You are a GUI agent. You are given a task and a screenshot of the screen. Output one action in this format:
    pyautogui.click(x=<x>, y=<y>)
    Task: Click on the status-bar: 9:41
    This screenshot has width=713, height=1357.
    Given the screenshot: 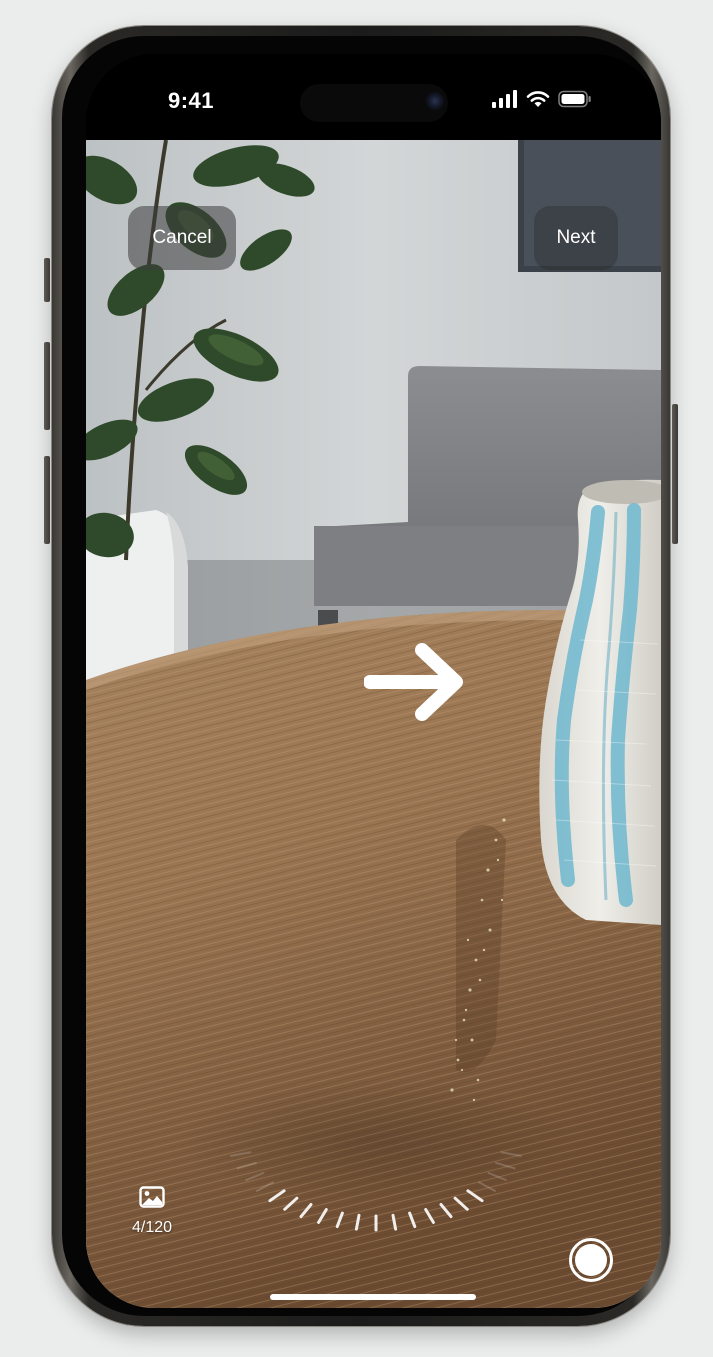 What is the action you would take?
    pyautogui.click(x=373, y=97)
    